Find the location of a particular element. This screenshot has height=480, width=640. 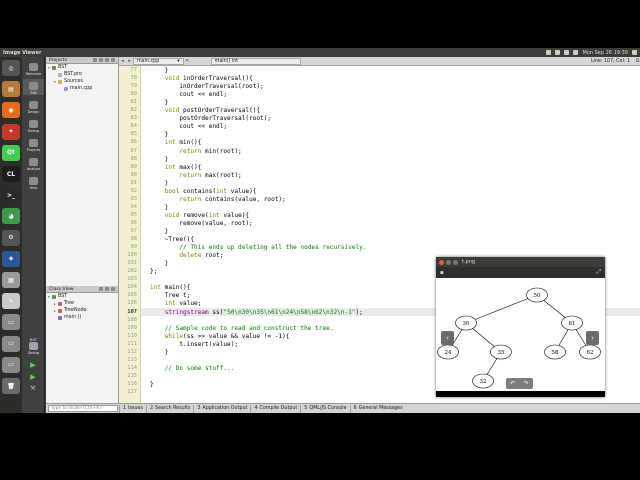

mode-edit: Edit is located at coordinates (33, 87).